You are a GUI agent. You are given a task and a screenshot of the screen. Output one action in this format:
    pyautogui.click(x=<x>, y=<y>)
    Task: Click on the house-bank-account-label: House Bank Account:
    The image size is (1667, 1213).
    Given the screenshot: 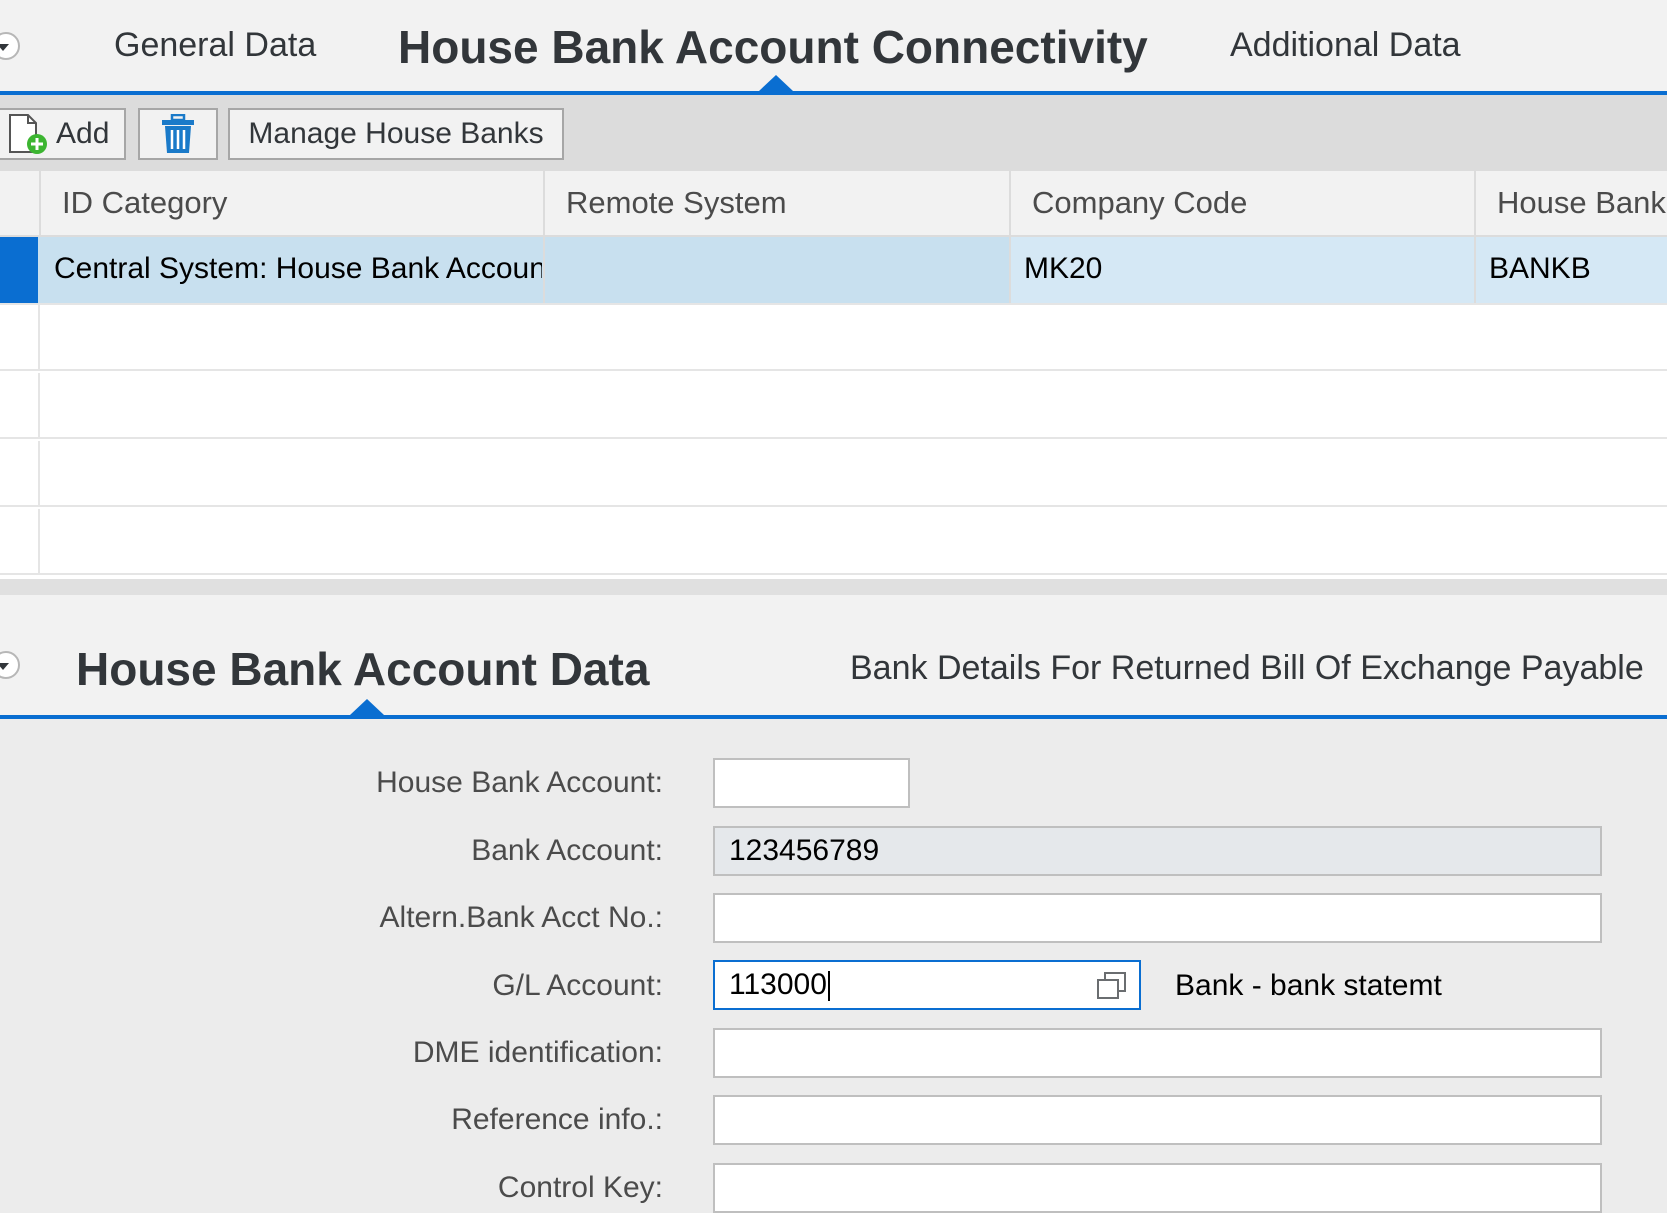 What is the action you would take?
    pyautogui.click(x=519, y=782)
    